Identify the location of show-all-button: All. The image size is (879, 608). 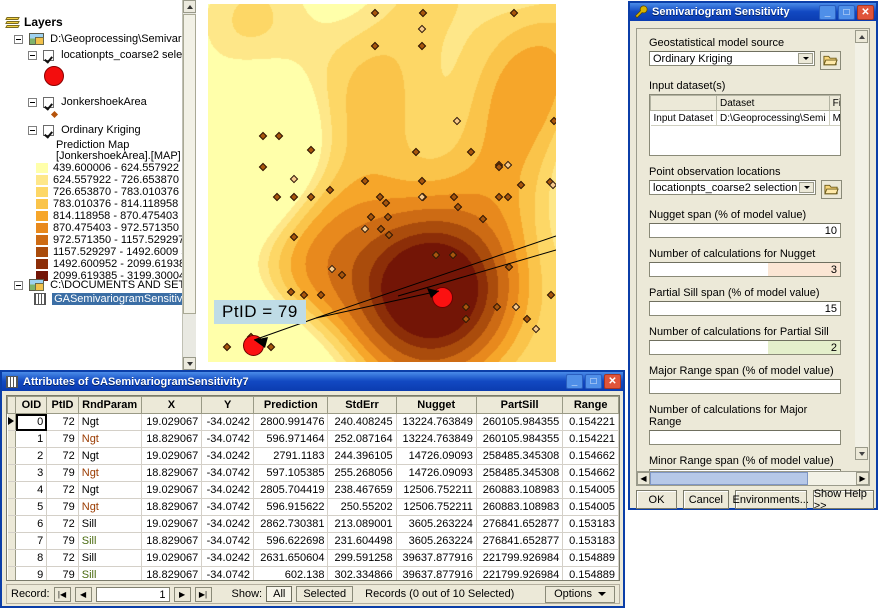
(279, 594).